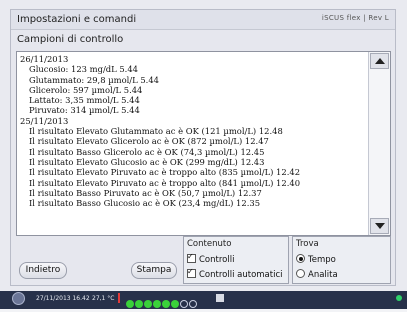 This screenshot has width=407, height=312. I want to click on auto-controls-checkbox: Controlli automatici, so click(235, 273).